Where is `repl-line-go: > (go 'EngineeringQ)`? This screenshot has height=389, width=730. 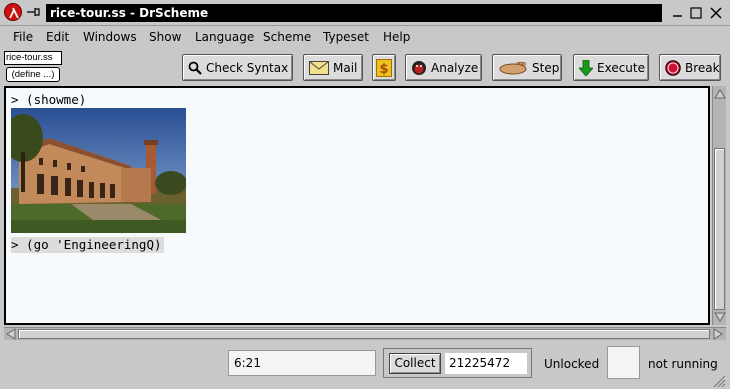 repl-line-go: > (go 'EngineeringQ) is located at coordinates (87, 245).